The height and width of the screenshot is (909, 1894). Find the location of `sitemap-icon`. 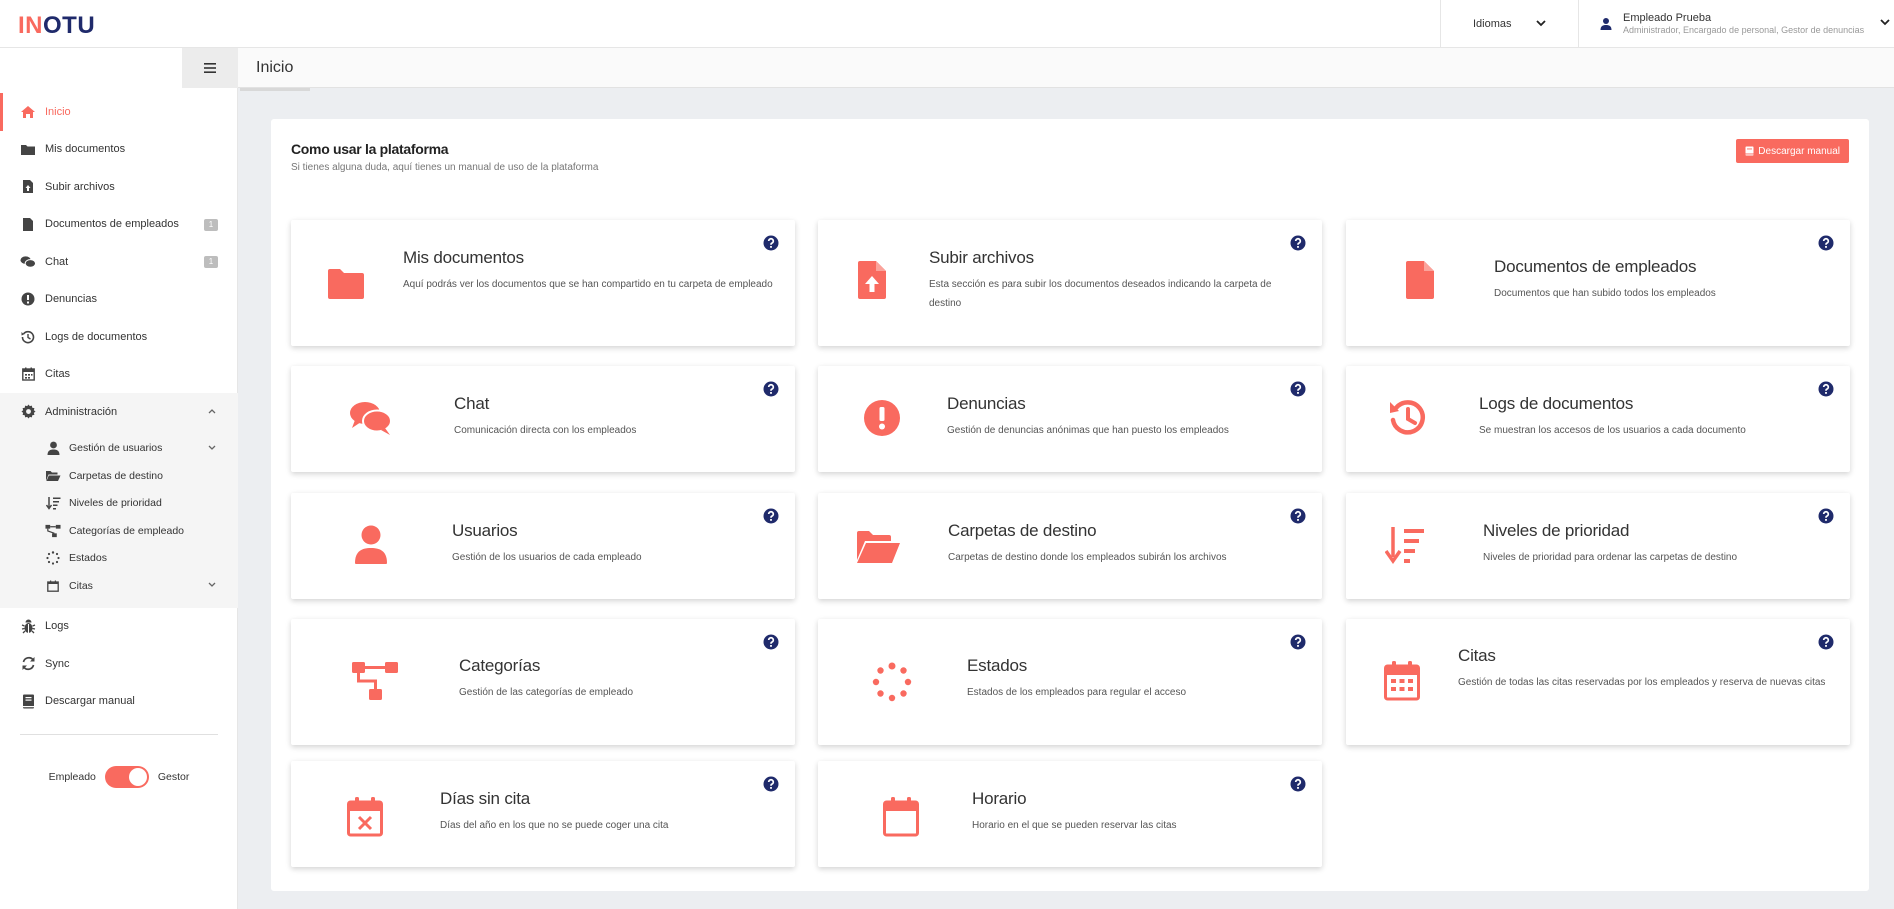

sitemap-icon is located at coordinates (53, 531).